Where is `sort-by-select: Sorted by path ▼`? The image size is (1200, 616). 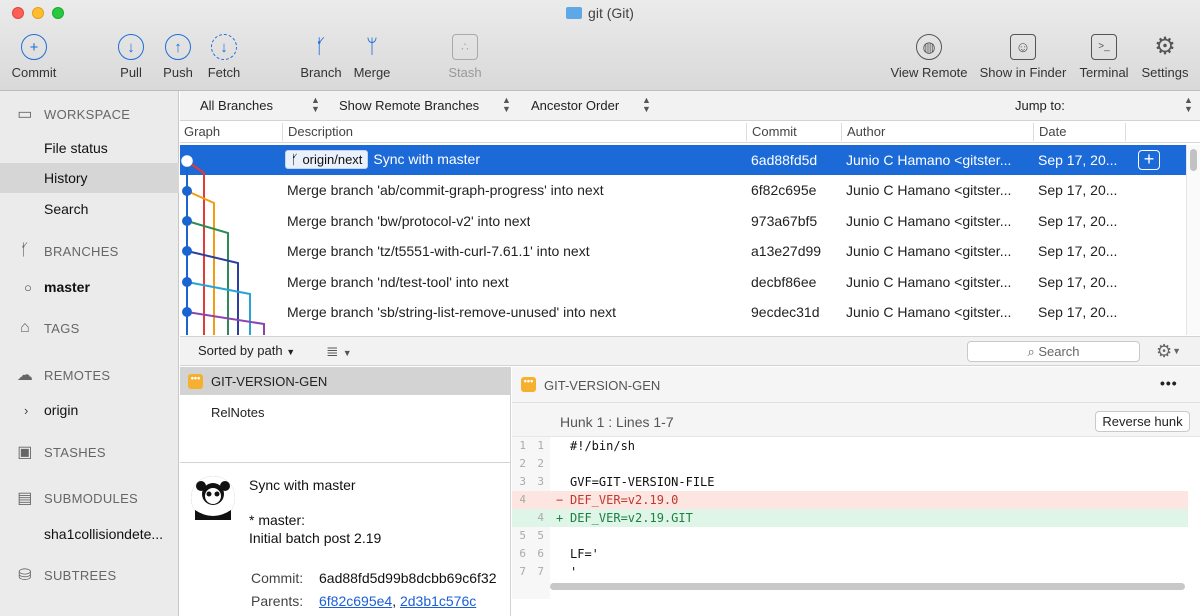 sort-by-select: Sorted by path ▼ is located at coordinates (246, 350).